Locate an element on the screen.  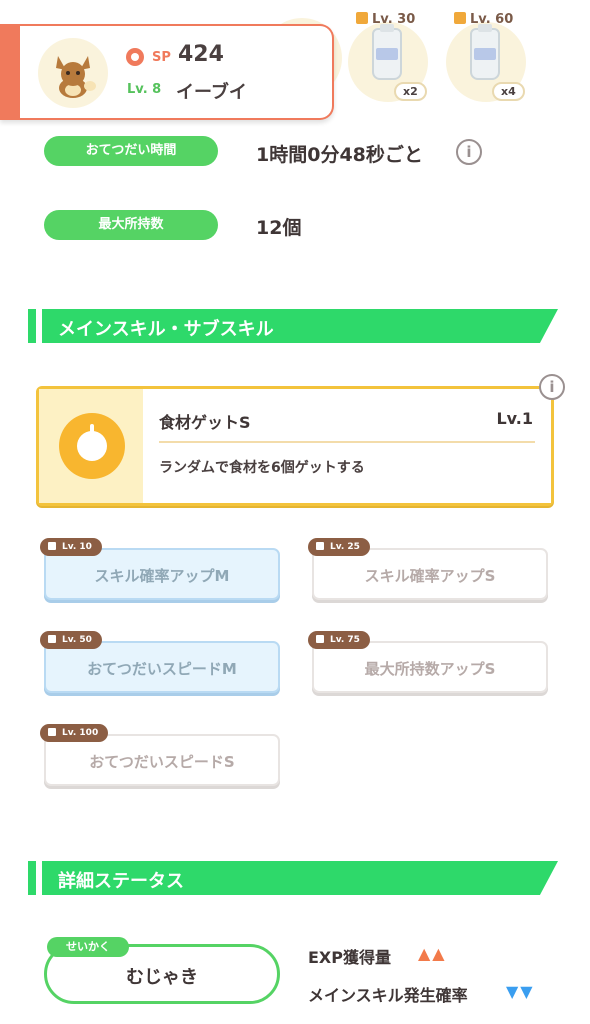
nature-tag: せいかく is located at coordinates (88, 947).